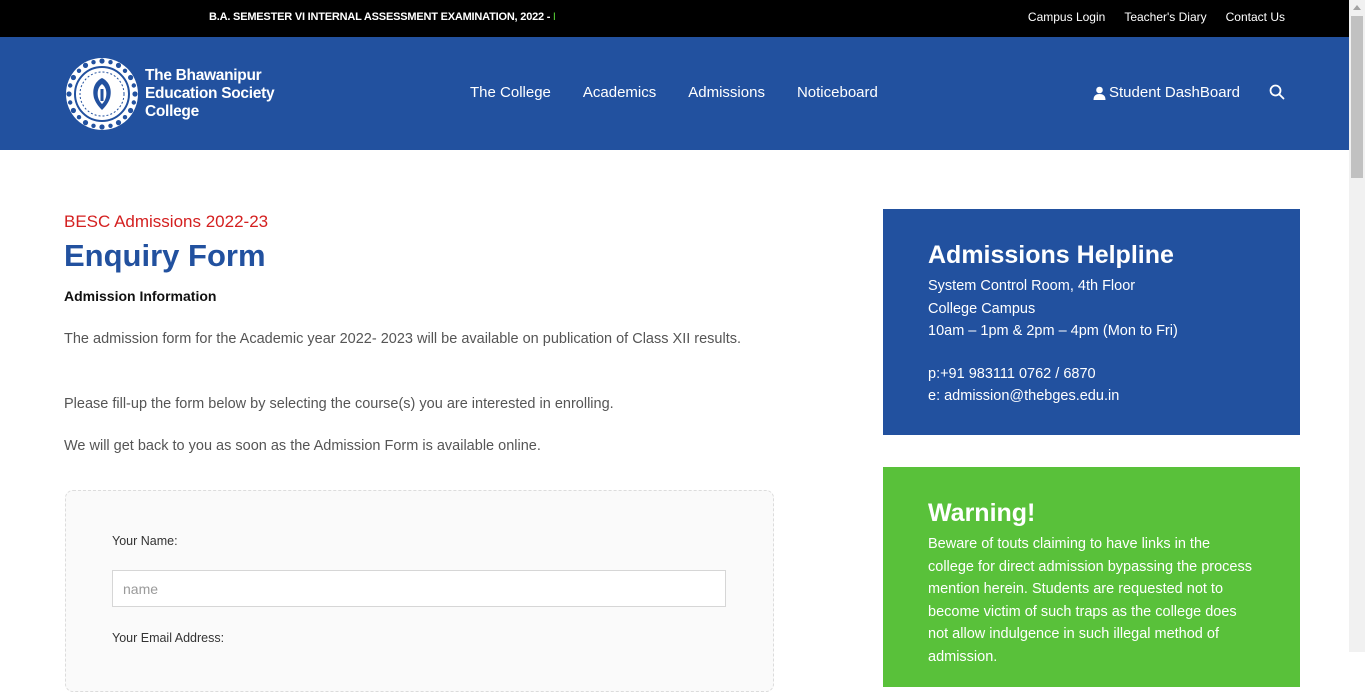 The image size is (1365, 692). Describe the element at coordinates (619, 92) in the screenshot. I see `nav-academics: Academics` at that location.